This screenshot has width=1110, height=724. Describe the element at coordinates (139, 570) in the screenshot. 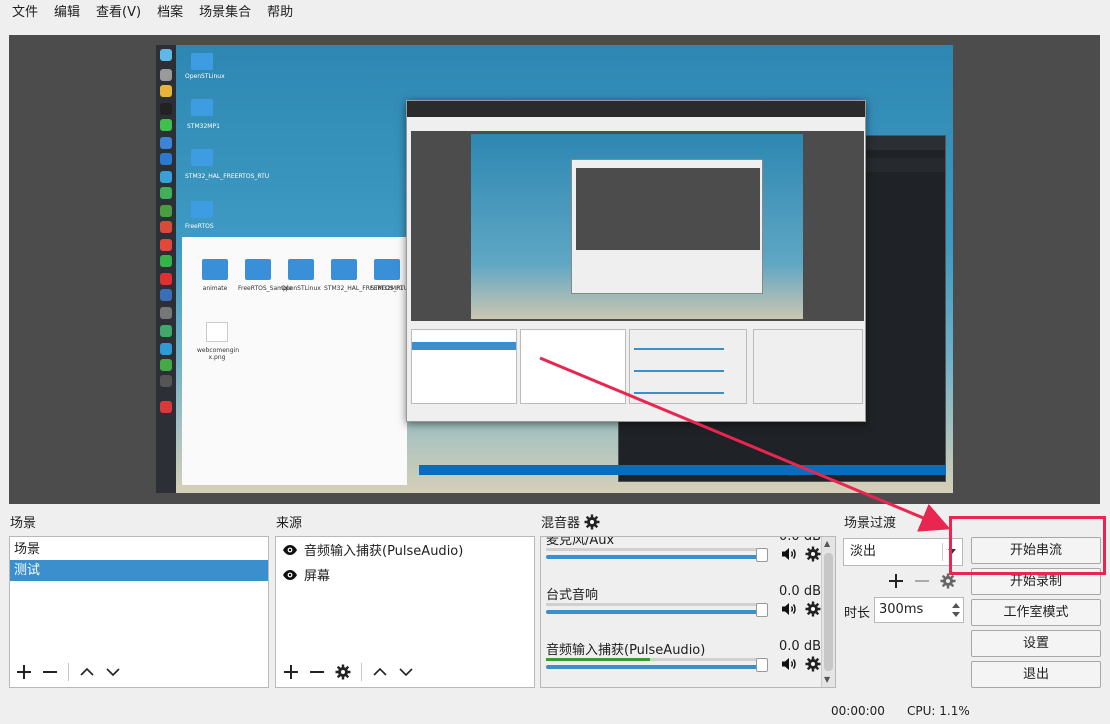

I see `scene-item-selected: 测试` at that location.